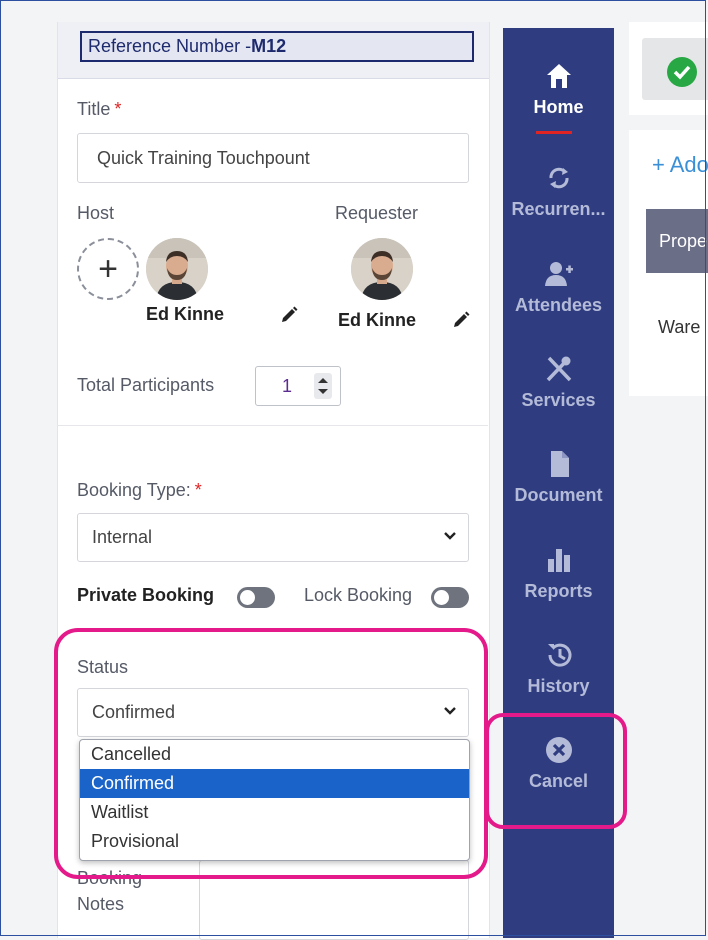 The width and height of the screenshot is (708, 940). I want to click on lock-booking-label: Lock Booking, so click(358, 595).